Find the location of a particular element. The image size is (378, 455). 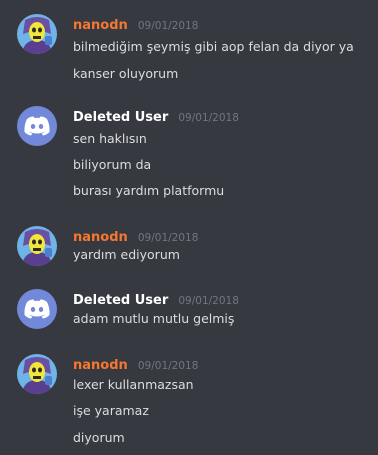

message-text: sen haklısın is located at coordinates (110, 138).